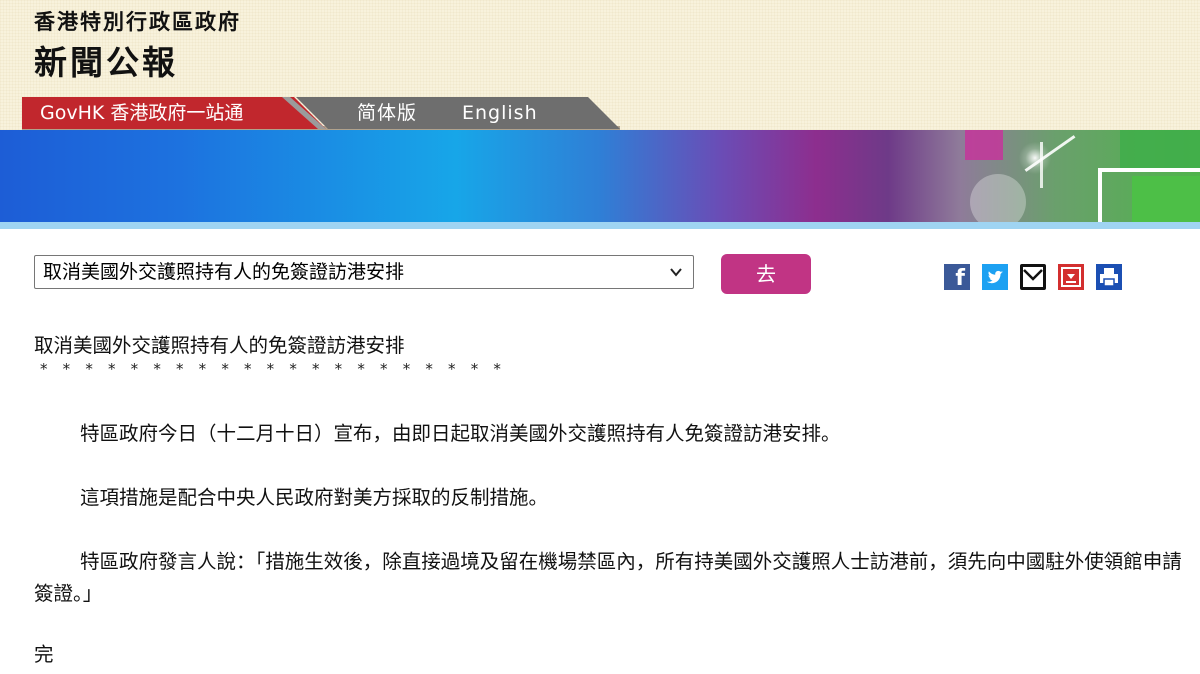 The height and width of the screenshot is (674, 1200). What do you see at coordinates (387, 113) in the screenshot?
I see `simplified-chinese-link: 简体版` at bounding box center [387, 113].